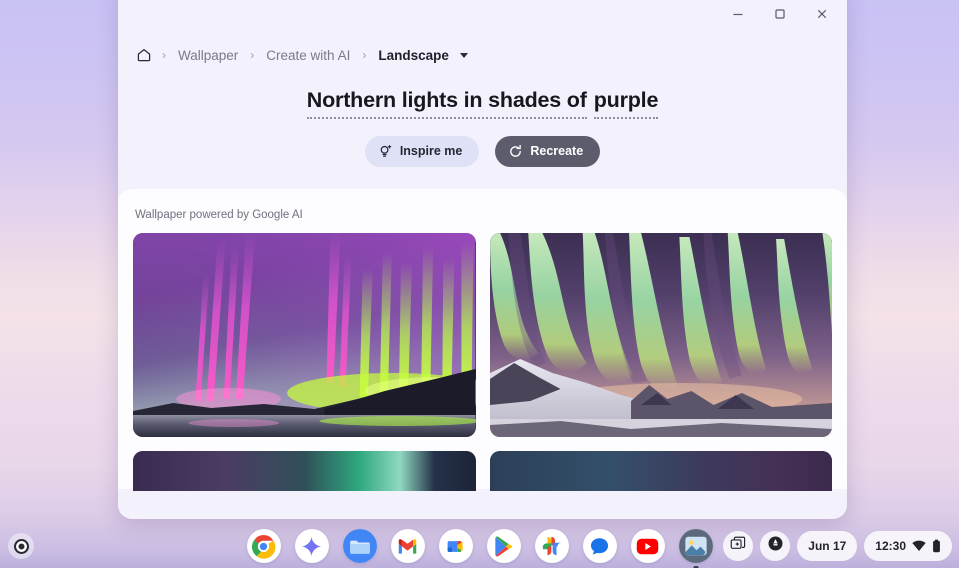  I want to click on screen-capture-icon, so click(738, 546).